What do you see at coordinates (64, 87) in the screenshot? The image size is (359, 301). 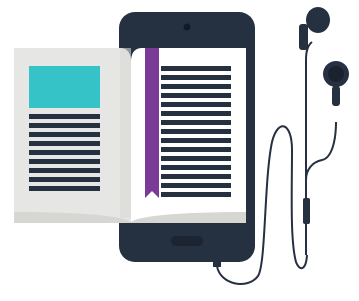 I see `book-illustration-block` at bounding box center [64, 87].